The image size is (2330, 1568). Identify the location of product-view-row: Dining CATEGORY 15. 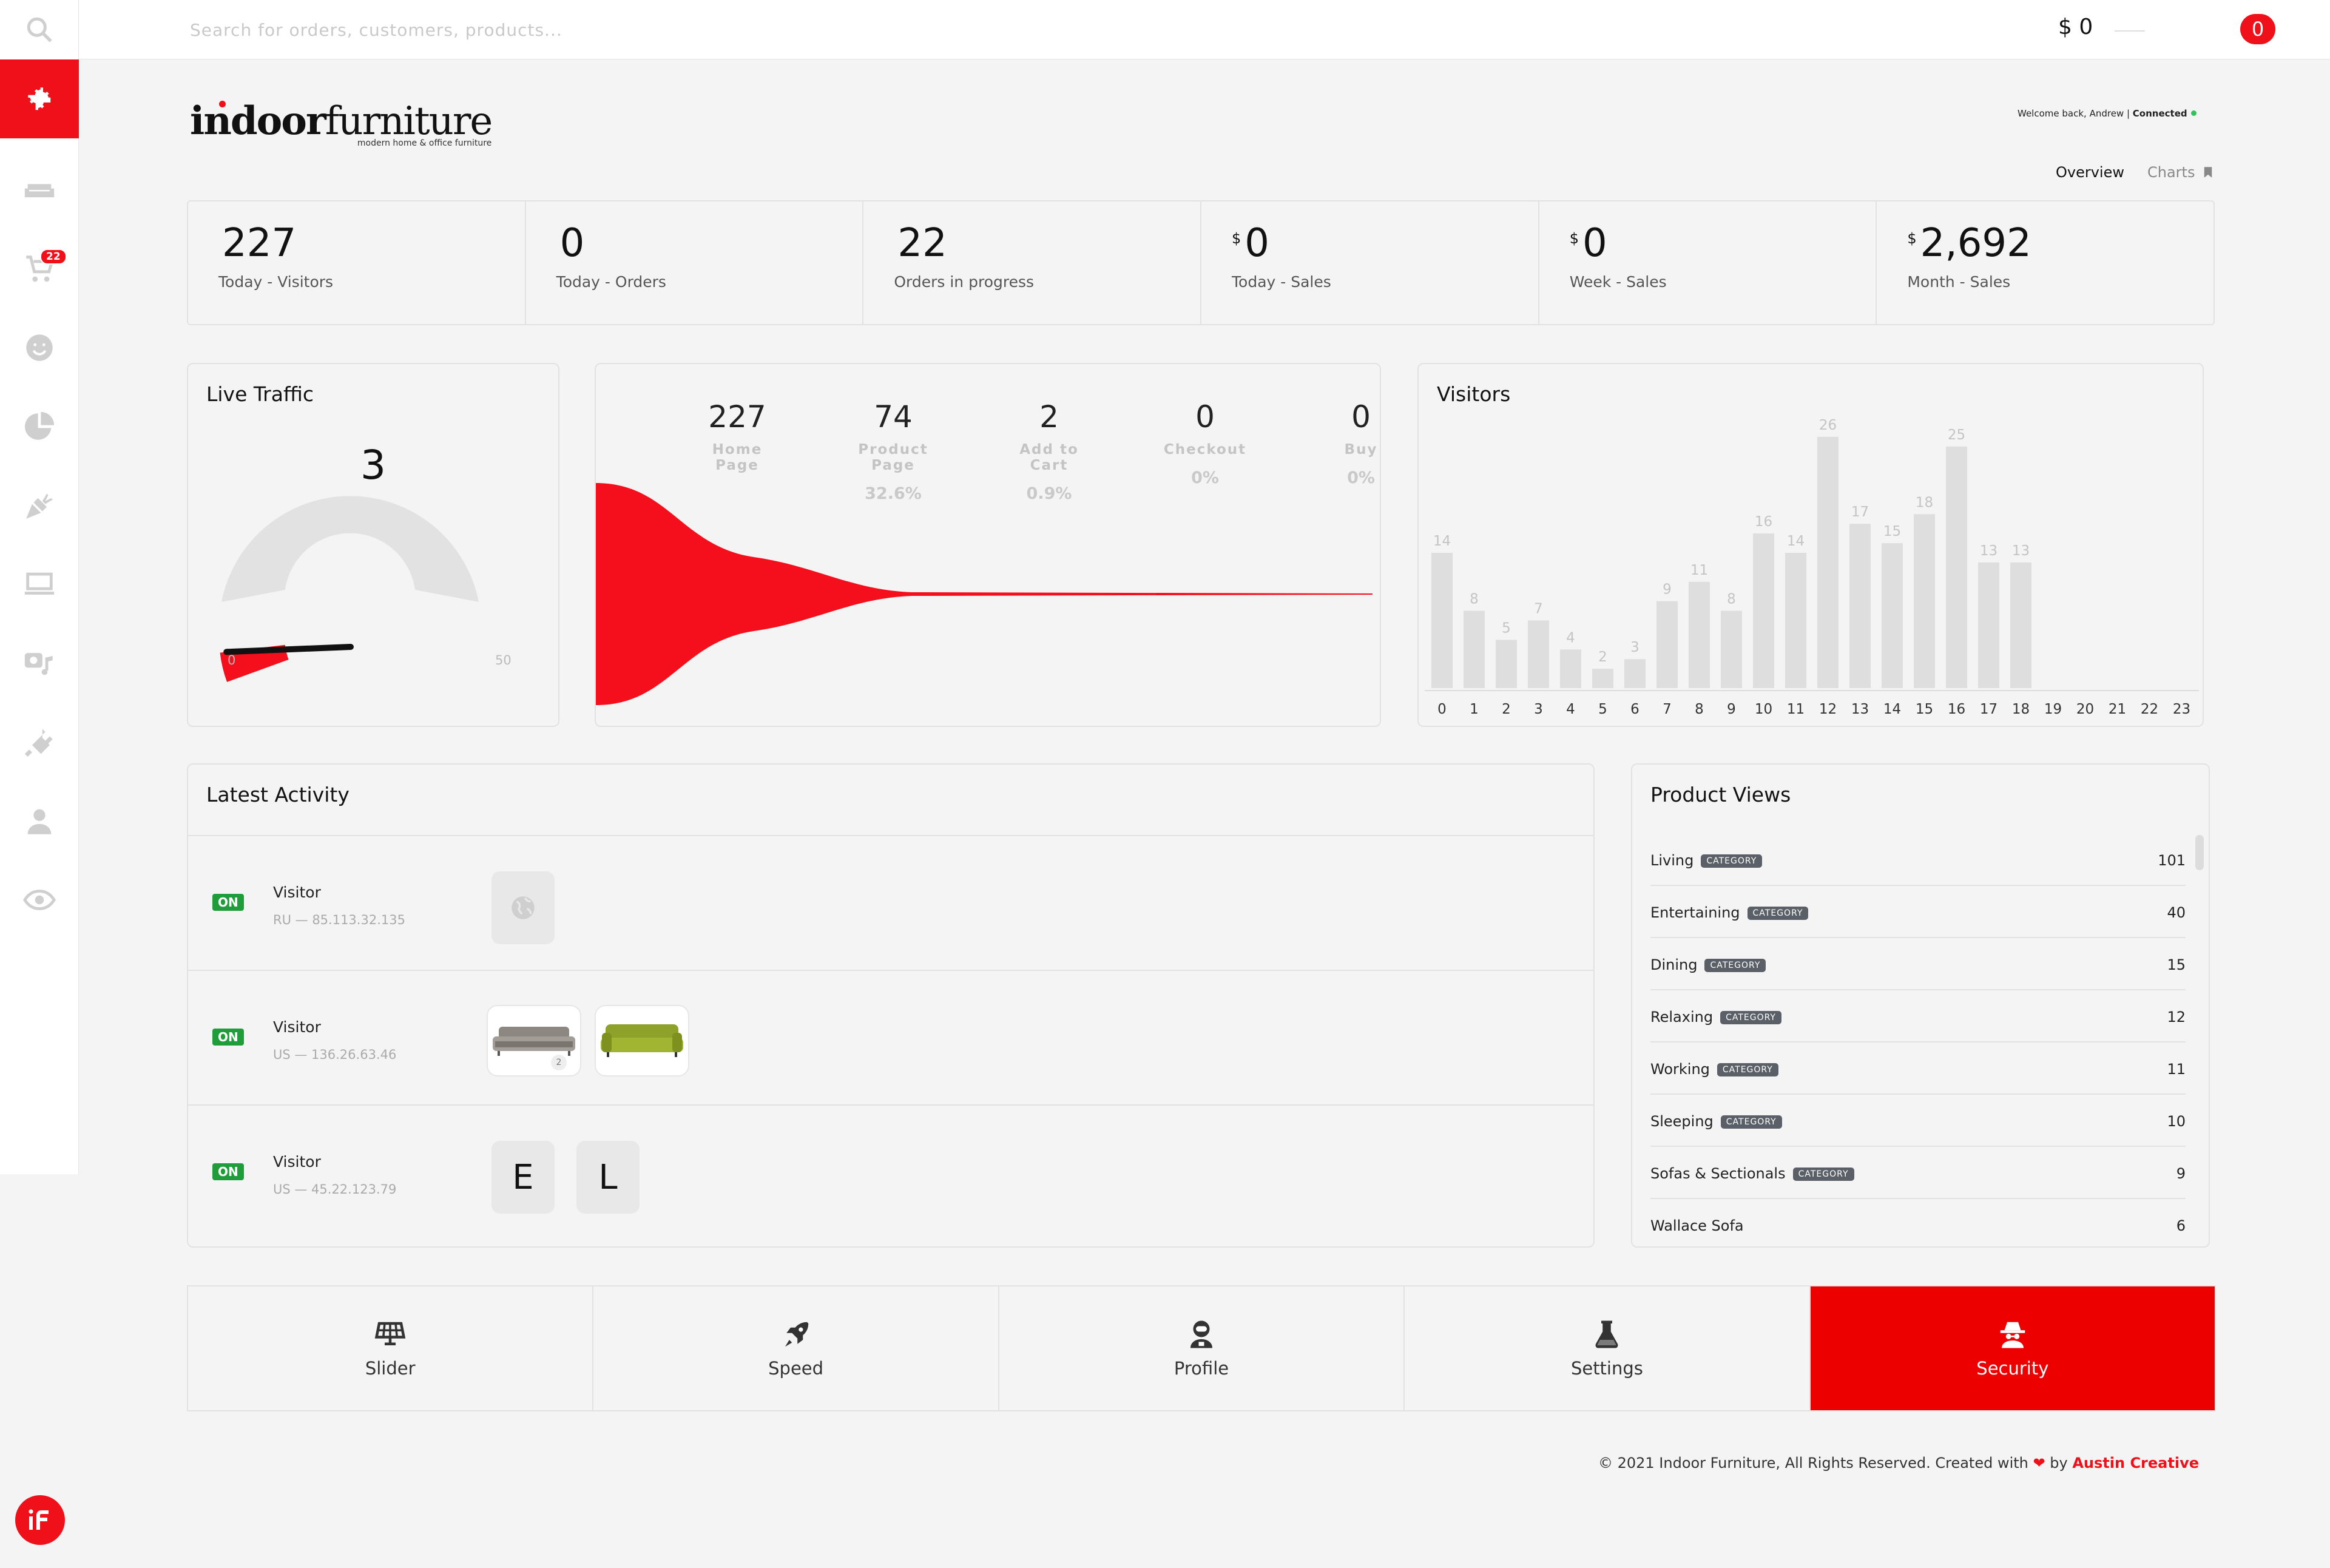
(1918, 964).